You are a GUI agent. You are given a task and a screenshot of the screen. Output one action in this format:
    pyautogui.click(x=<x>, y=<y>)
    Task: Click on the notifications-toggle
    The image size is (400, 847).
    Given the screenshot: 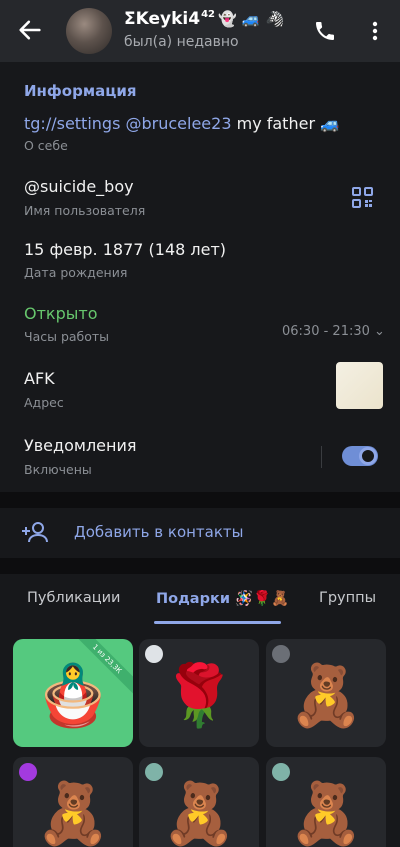 What is the action you would take?
    pyautogui.click(x=360, y=456)
    